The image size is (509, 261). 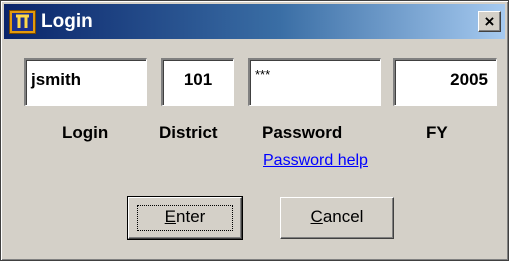 I want to click on app-logo-icon, so click(x=22, y=22).